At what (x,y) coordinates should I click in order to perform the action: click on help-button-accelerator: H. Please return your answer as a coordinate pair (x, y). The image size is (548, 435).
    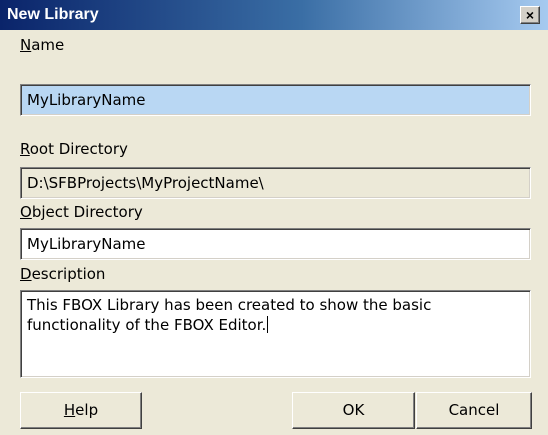
    Looking at the image, I should click on (69, 410).